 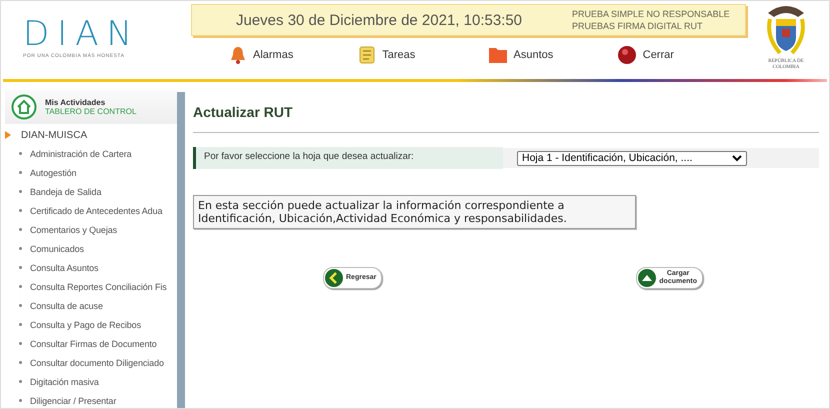 What do you see at coordinates (96, 211) in the screenshot?
I see `menu-link: Certificado de Antecedentes Adua` at bounding box center [96, 211].